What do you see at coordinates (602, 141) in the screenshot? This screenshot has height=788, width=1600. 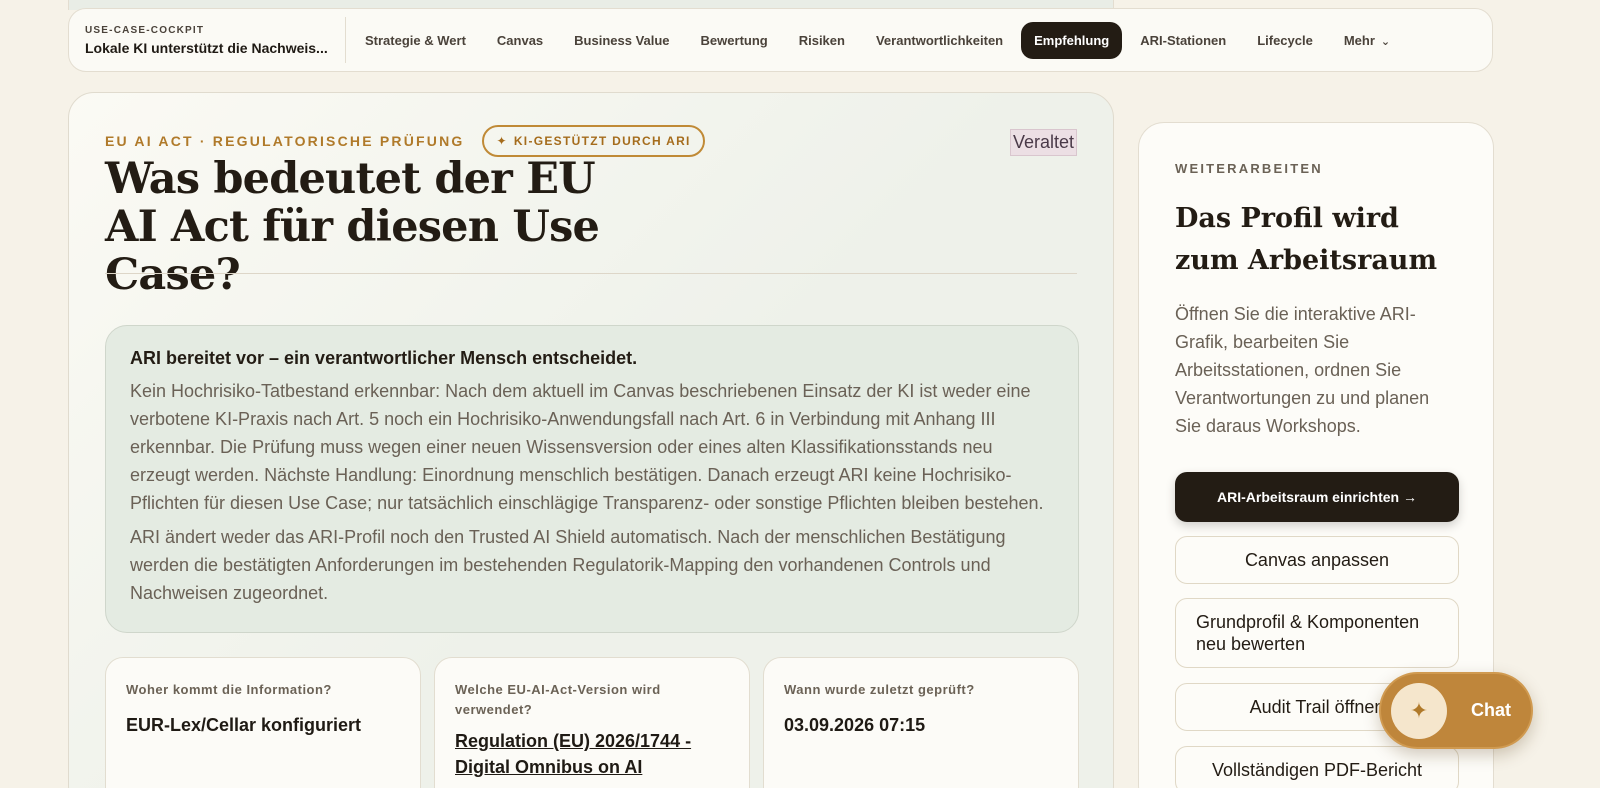 I see `ai-badge-label: KI-GESTÜTZT DURCH ARI` at bounding box center [602, 141].